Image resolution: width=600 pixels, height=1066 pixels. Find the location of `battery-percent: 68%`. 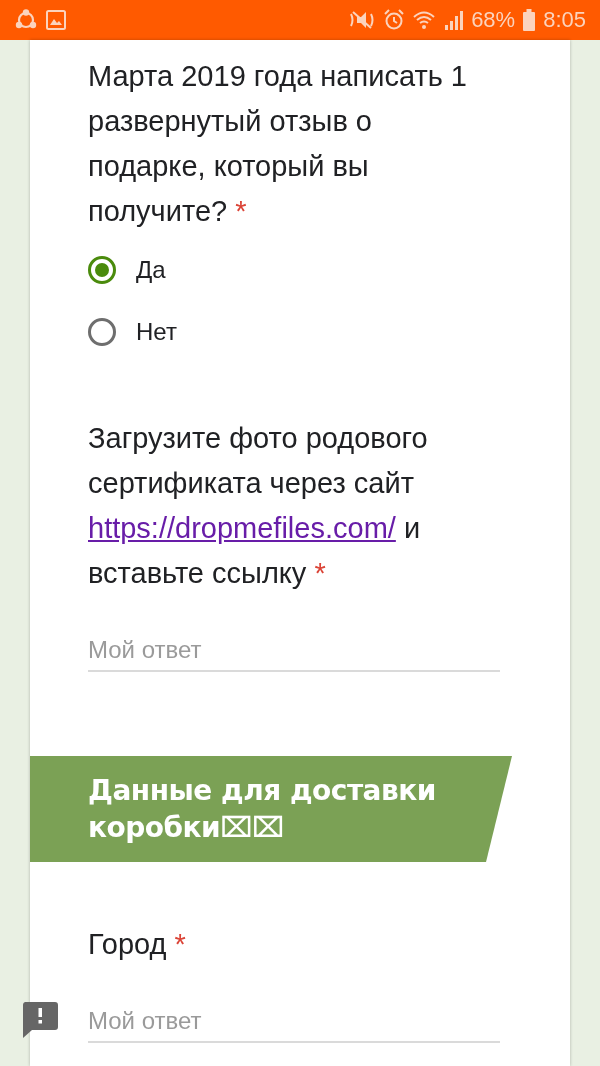

battery-percent: 68% is located at coordinates (493, 20).